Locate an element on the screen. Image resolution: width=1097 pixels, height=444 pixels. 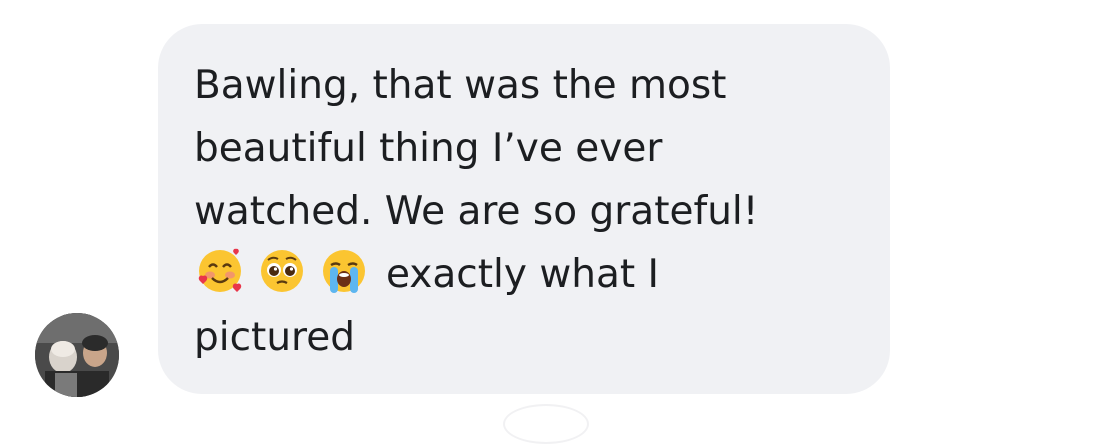
message-line: Bawling, that was the most is located at coordinates (460, 85).